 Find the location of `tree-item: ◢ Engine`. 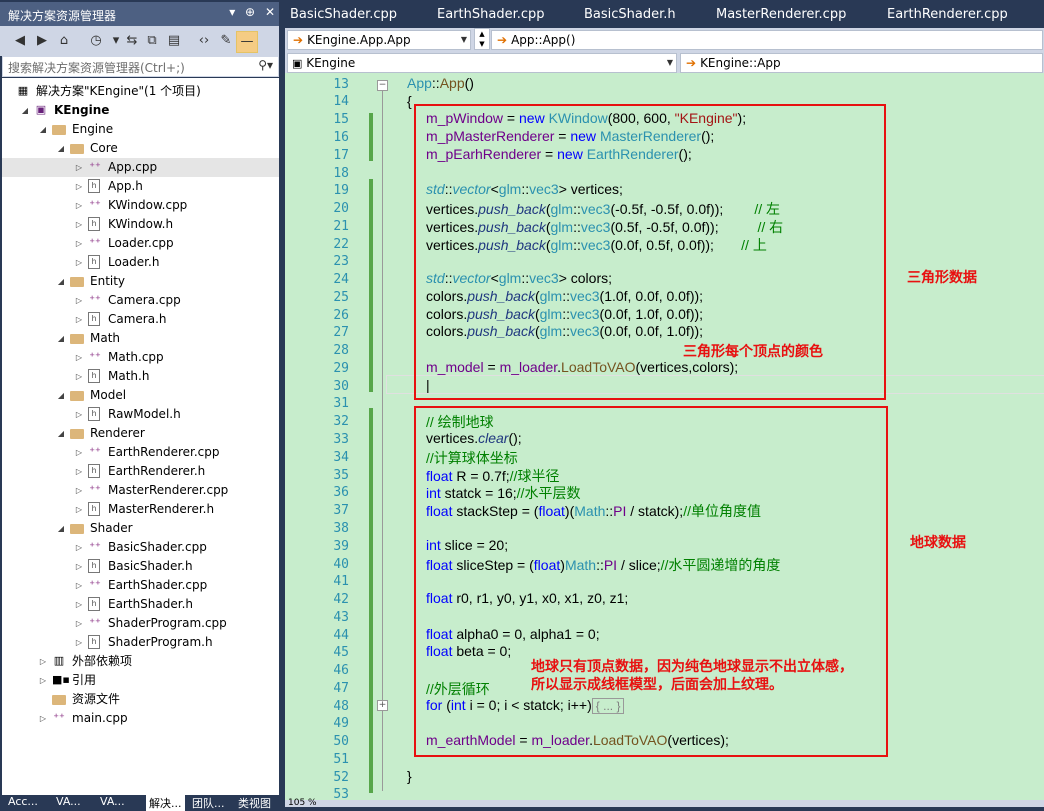

tree-item: ◢ Engine is located at coordinates (140, 129).